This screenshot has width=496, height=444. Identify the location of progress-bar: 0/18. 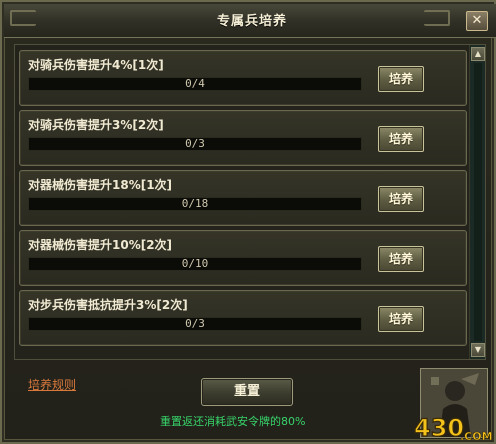
(195, 204).